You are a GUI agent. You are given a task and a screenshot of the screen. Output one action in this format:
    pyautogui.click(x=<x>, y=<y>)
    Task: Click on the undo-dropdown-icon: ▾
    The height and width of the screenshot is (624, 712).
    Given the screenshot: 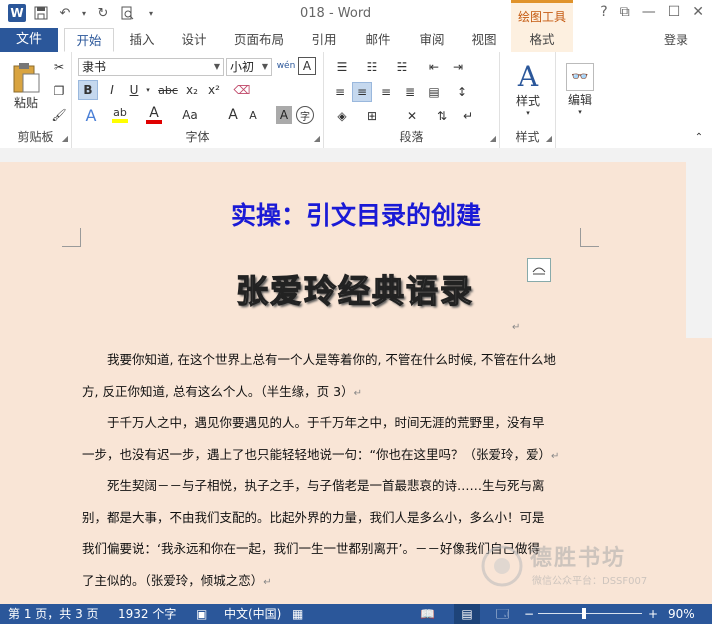 What is the action you would take?
    pyautogui.click(x=84, y=13)
    